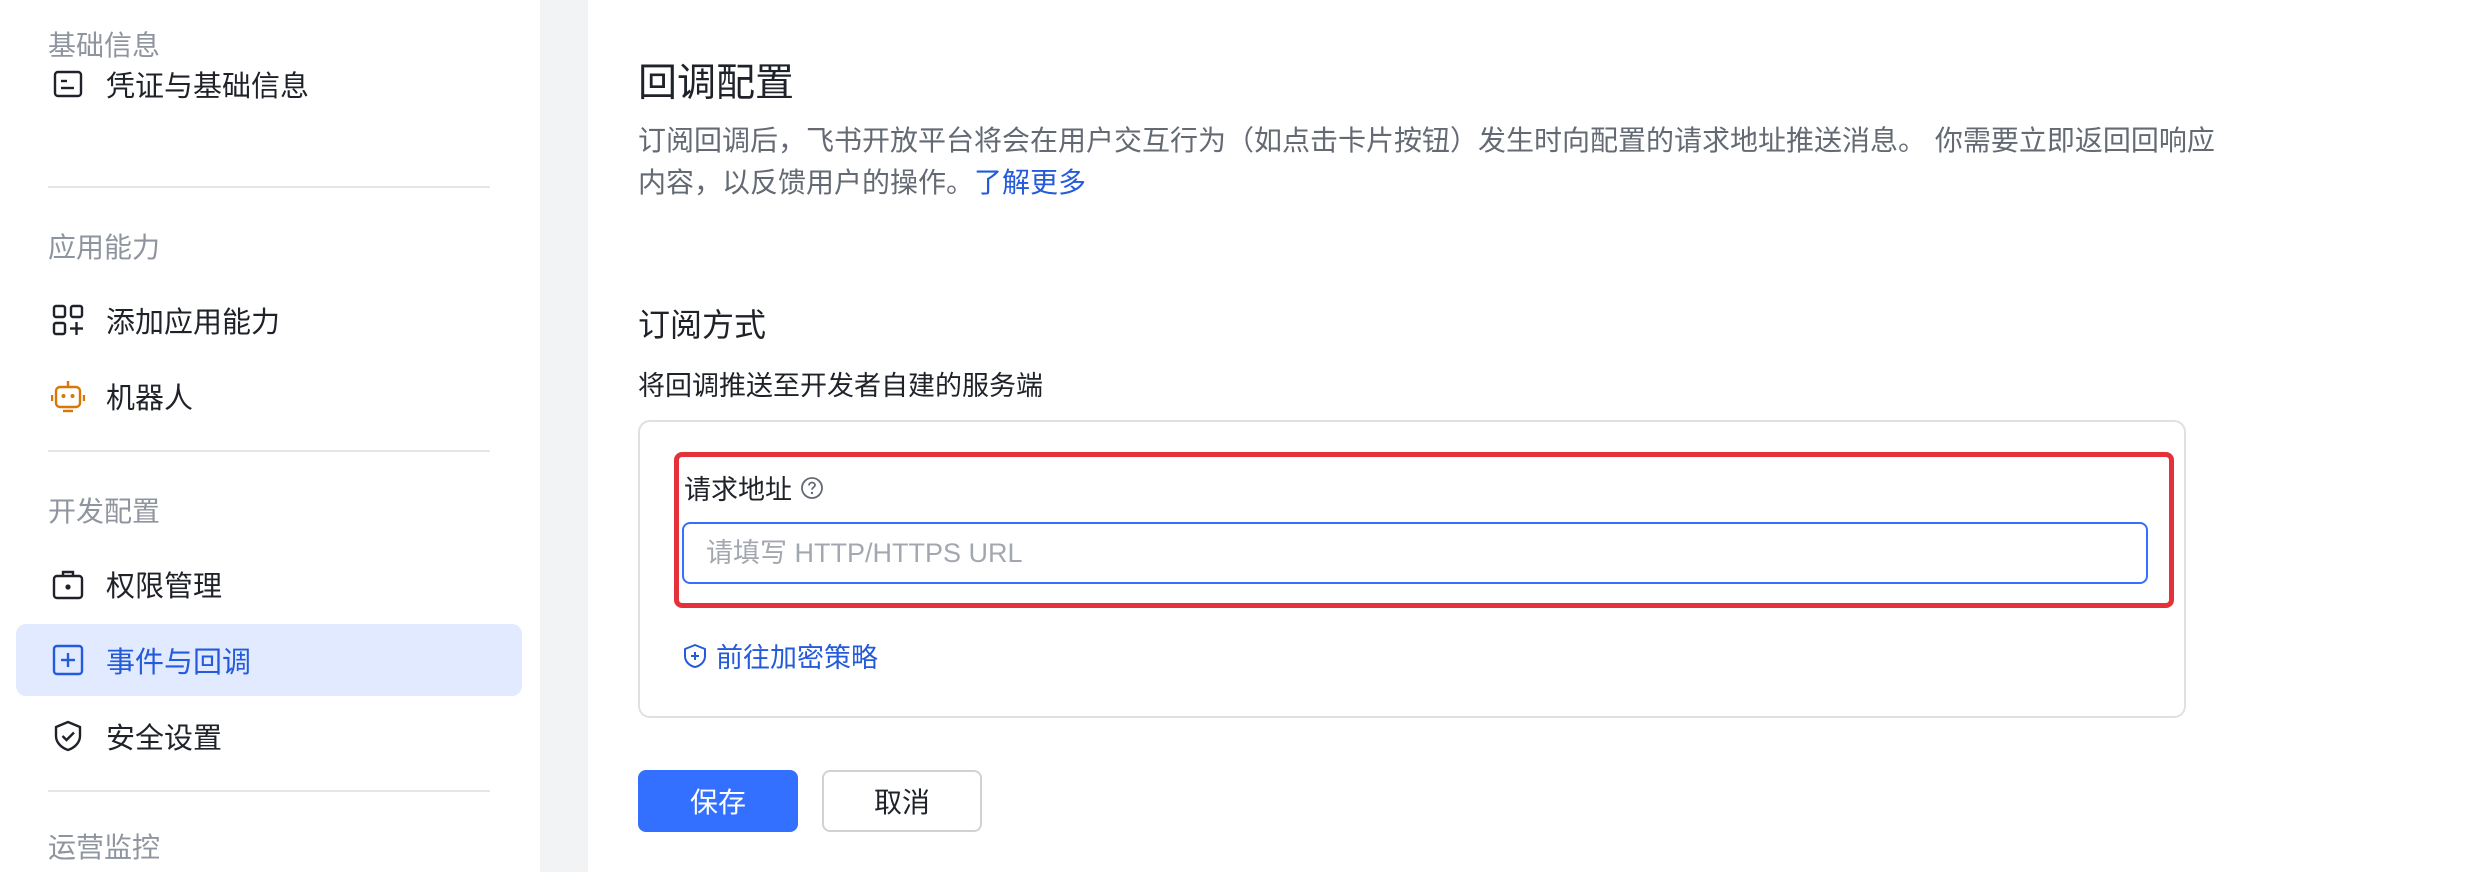  I want to click on sidebar-item-add-capability: 添加应用能力, so click(269, 320).